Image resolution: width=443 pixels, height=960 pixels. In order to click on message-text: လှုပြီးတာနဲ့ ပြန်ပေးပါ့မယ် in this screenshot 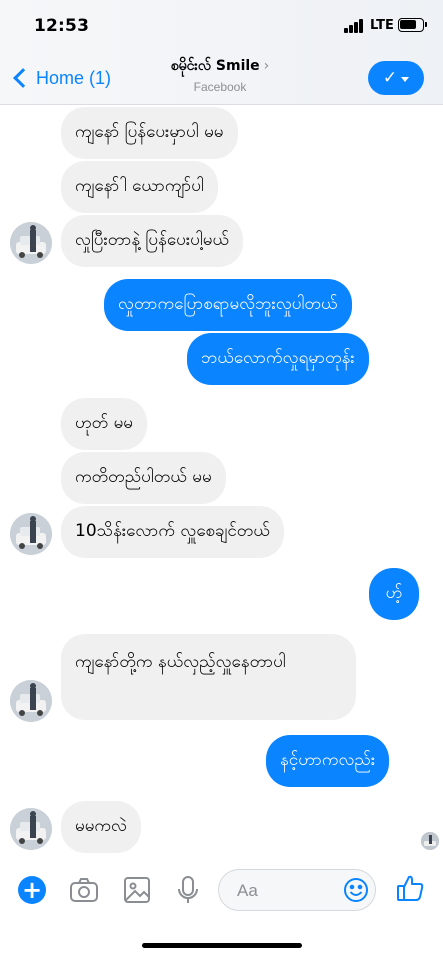, I will do `click(152, 239)`.